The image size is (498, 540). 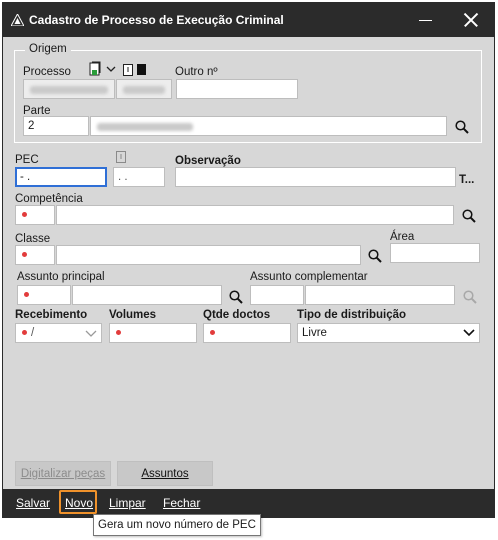 I want to click on recebimento-value: /, so click(x=33, y=333).